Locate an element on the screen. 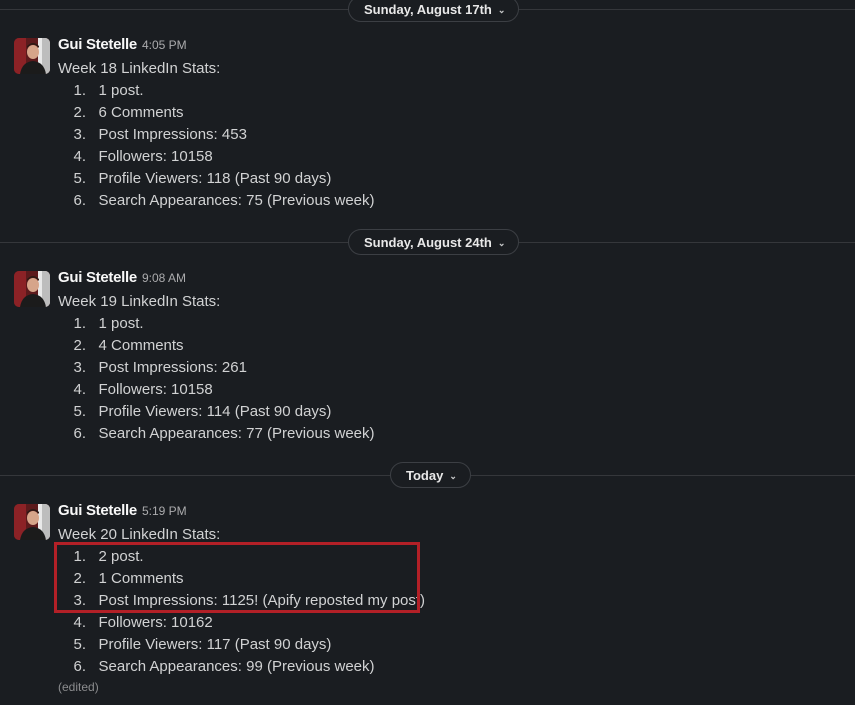 The height and width of the screenshot is (705, 855). list-item: 5. Profile Viewers: 114 (Past 90 days) is located at coordinates (216, 412).